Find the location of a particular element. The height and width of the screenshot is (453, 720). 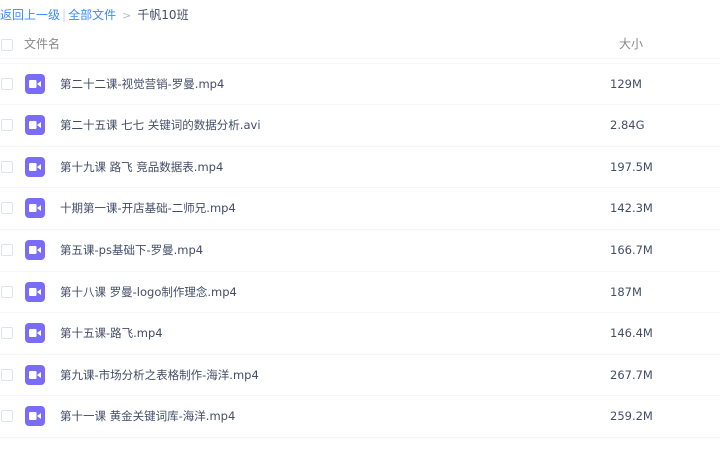

current-folder: 千帆10班 is located at coordinates (163, 15).